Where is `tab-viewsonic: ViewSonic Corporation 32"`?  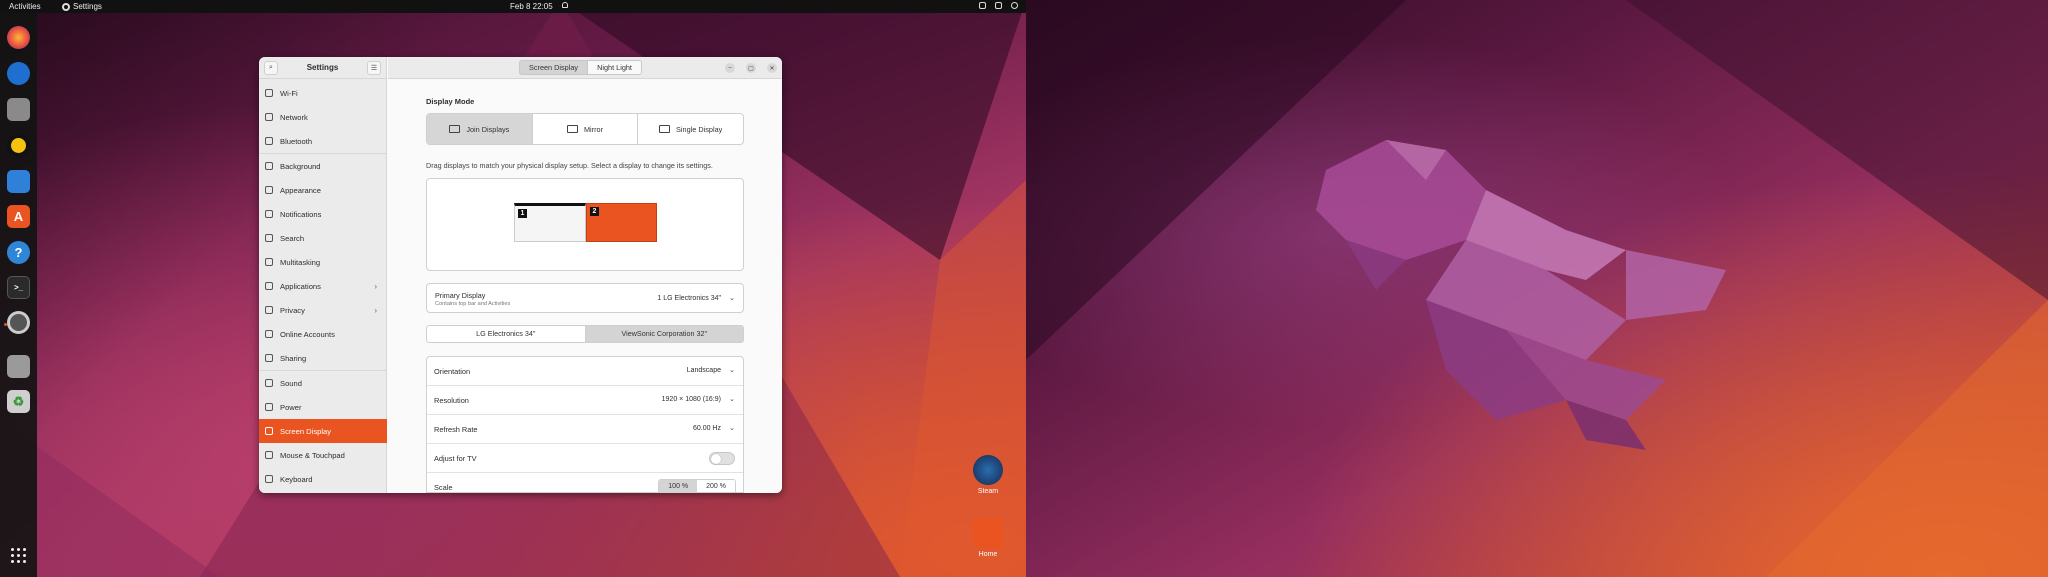
tab-viewsonic: ViewSonic Corporation 32" is located at coordinates (663, 334).